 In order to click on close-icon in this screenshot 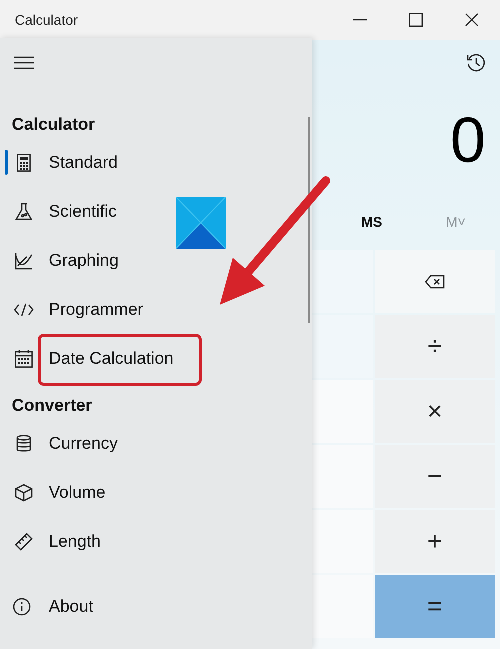, I will do `click(472, 20)`.